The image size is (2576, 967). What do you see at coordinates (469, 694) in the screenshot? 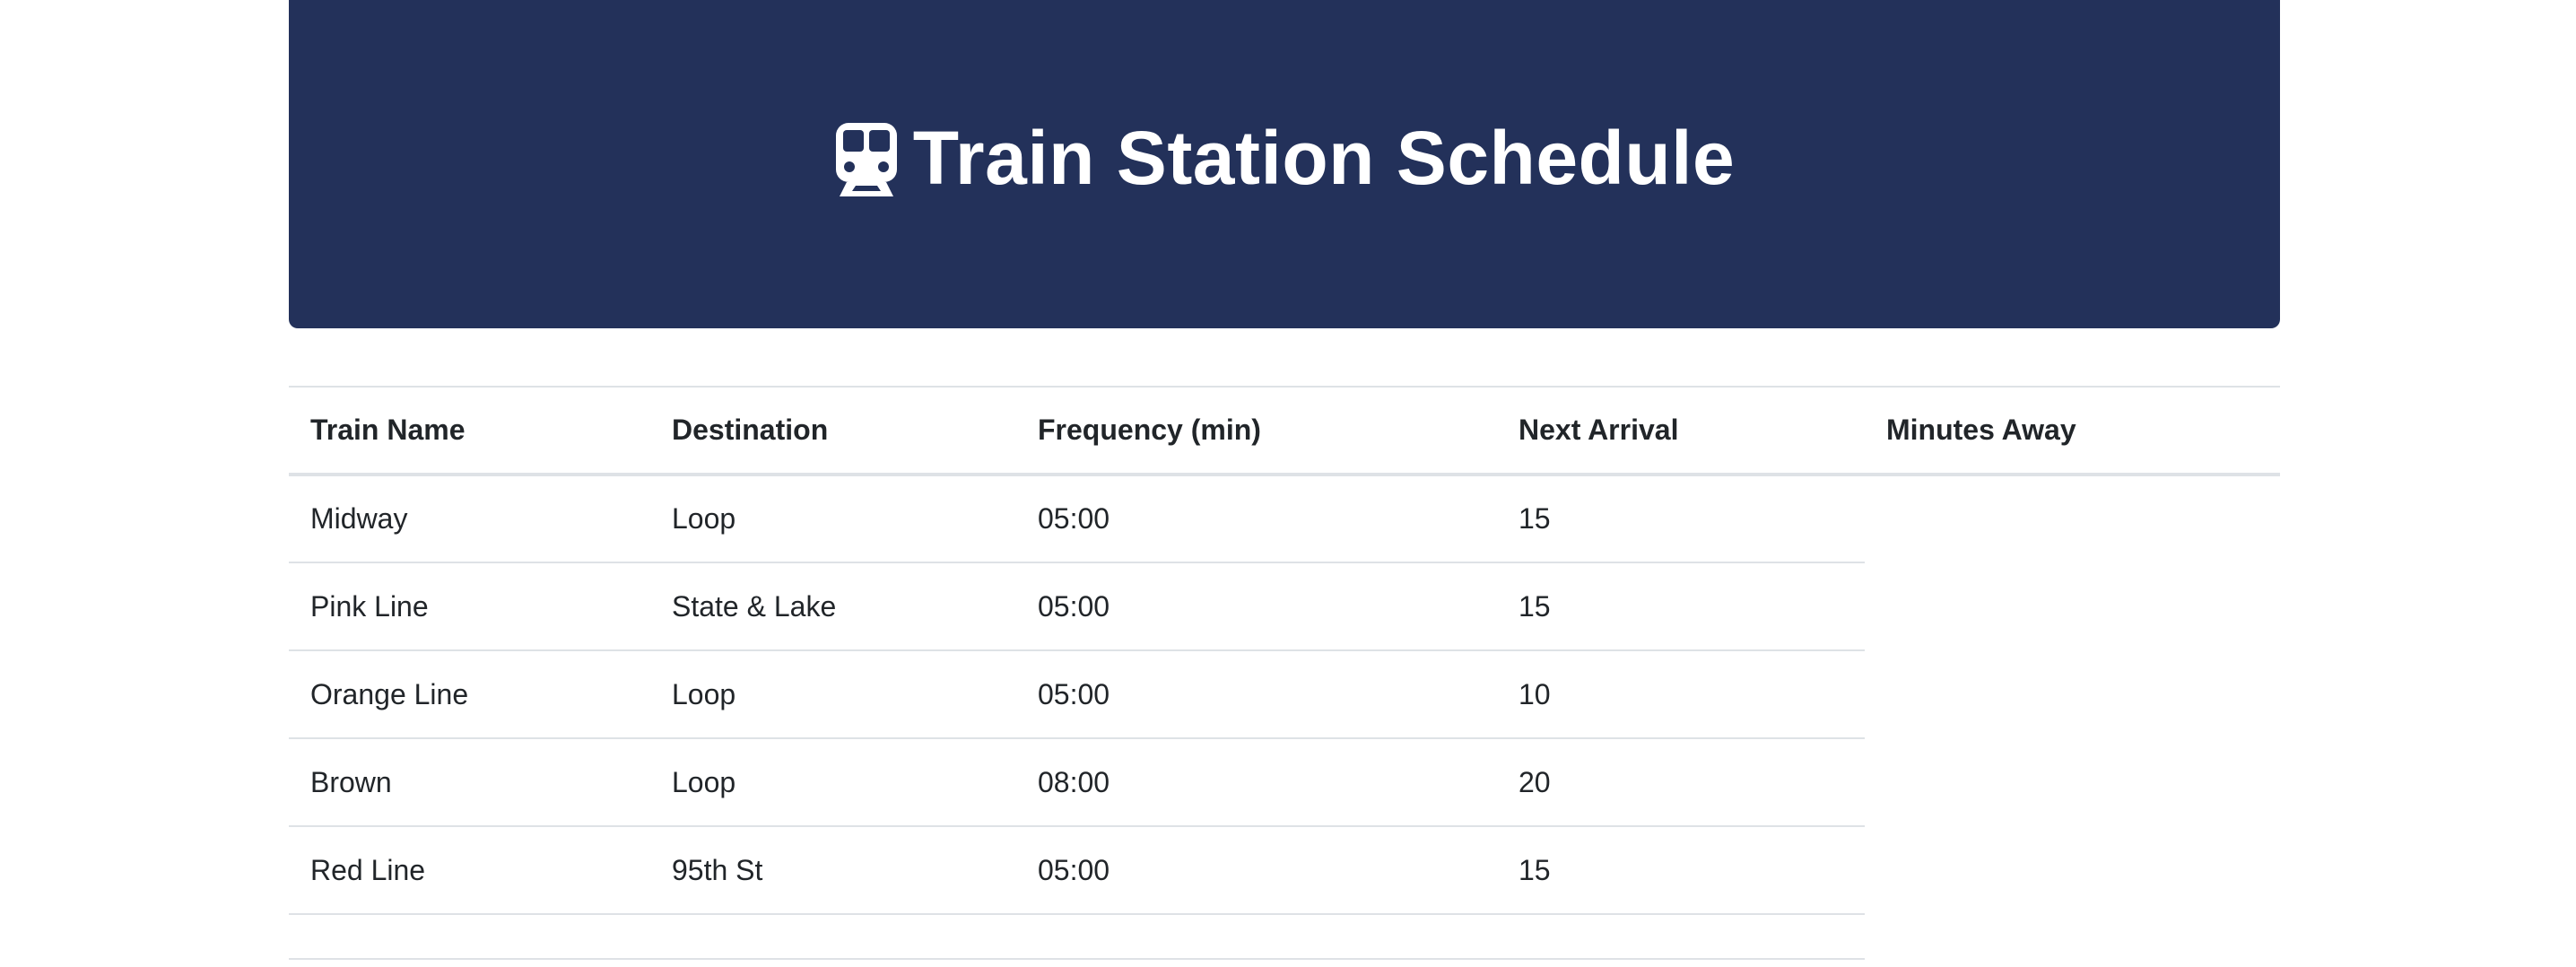
I see `cell-train-name: Orange Line` at bounding box center [469, 694].